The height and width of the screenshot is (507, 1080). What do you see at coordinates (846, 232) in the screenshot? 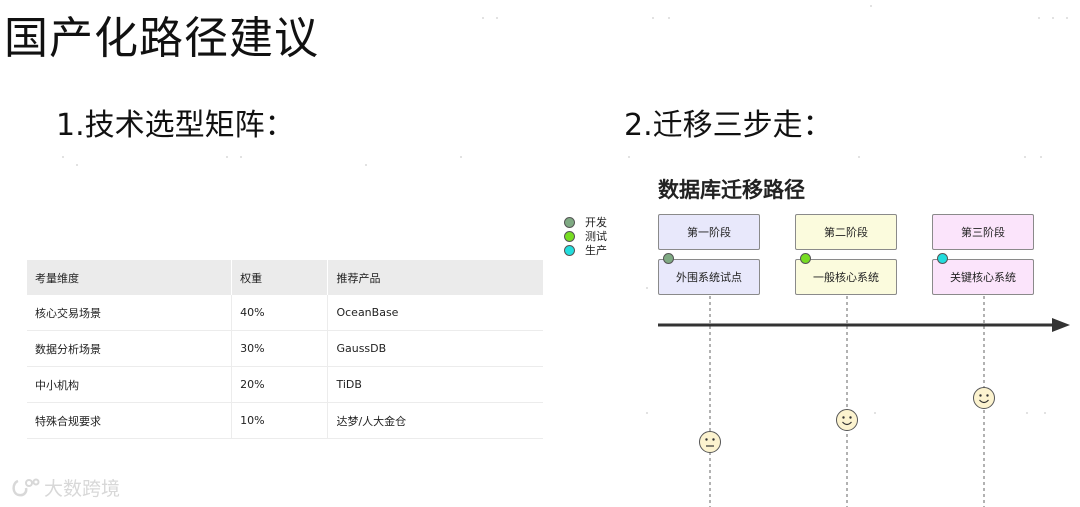
I see `phase-2-label-box: 第二阶段` at bounding box center [846, 232].